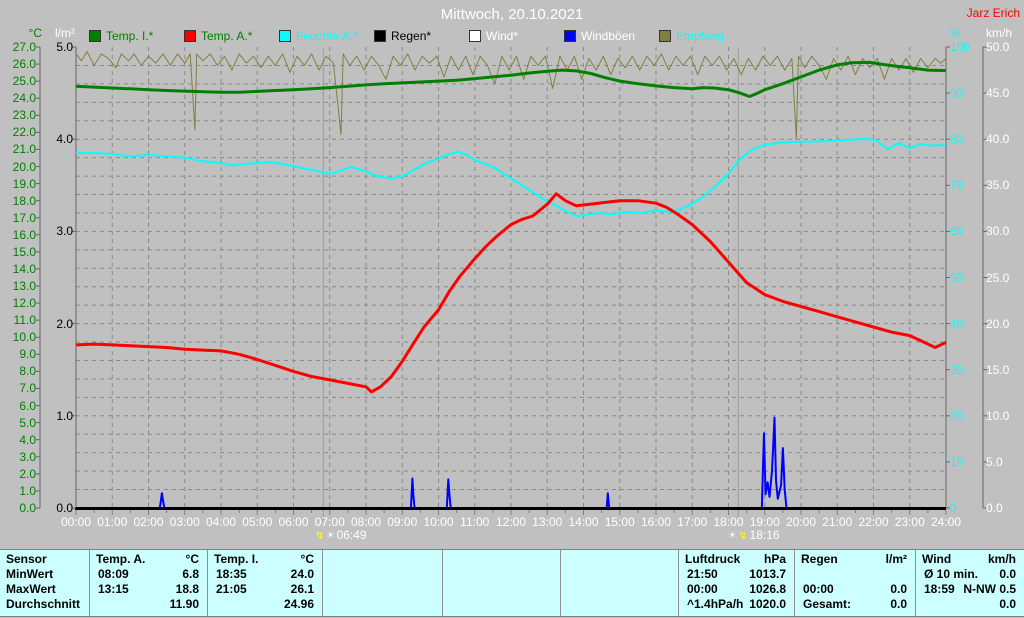  Describe the element at coordinates (24, 217) in the screenshot. I see `y-axis-label-temp_c: 17.0` at that location.